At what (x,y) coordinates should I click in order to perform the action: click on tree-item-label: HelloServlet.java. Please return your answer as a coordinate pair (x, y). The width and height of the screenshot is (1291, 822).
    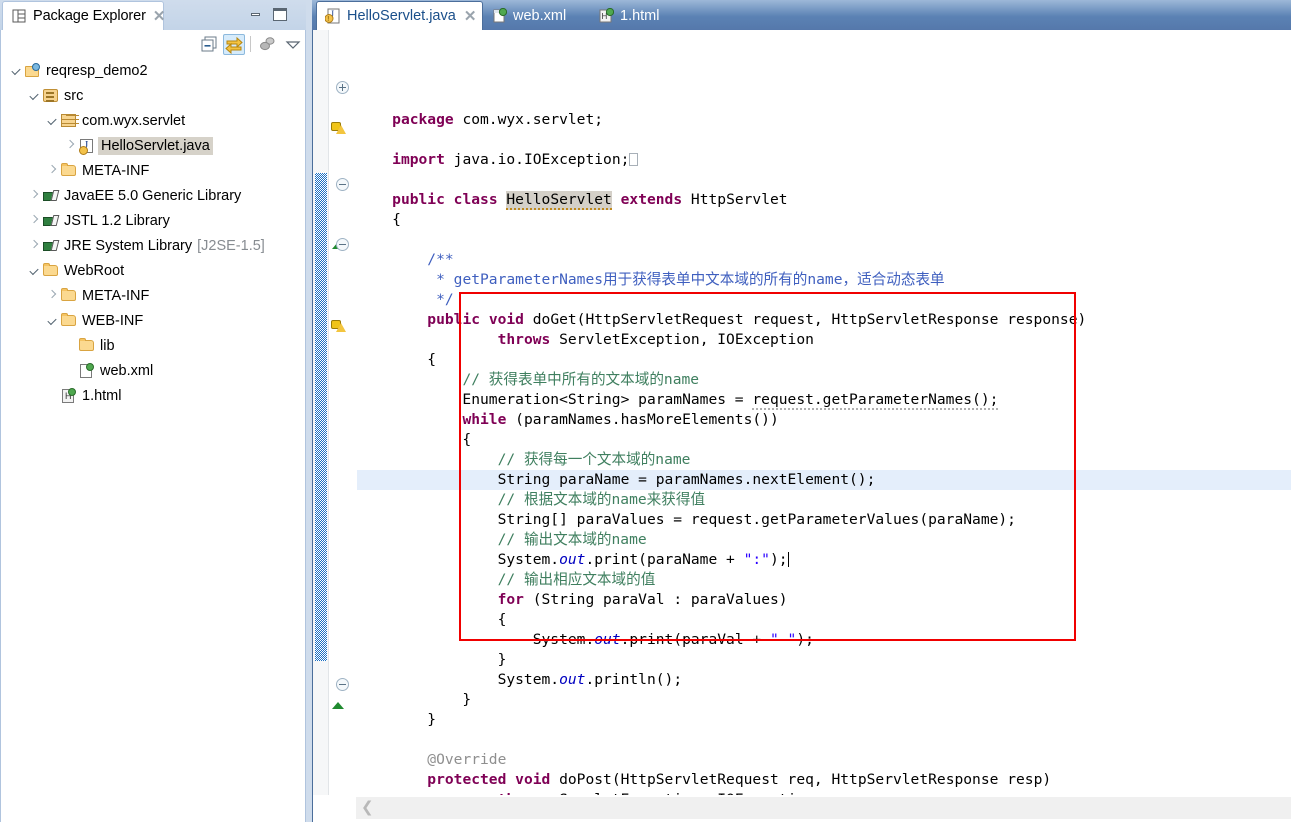
    Looking at the image, I should click on (155, 145).